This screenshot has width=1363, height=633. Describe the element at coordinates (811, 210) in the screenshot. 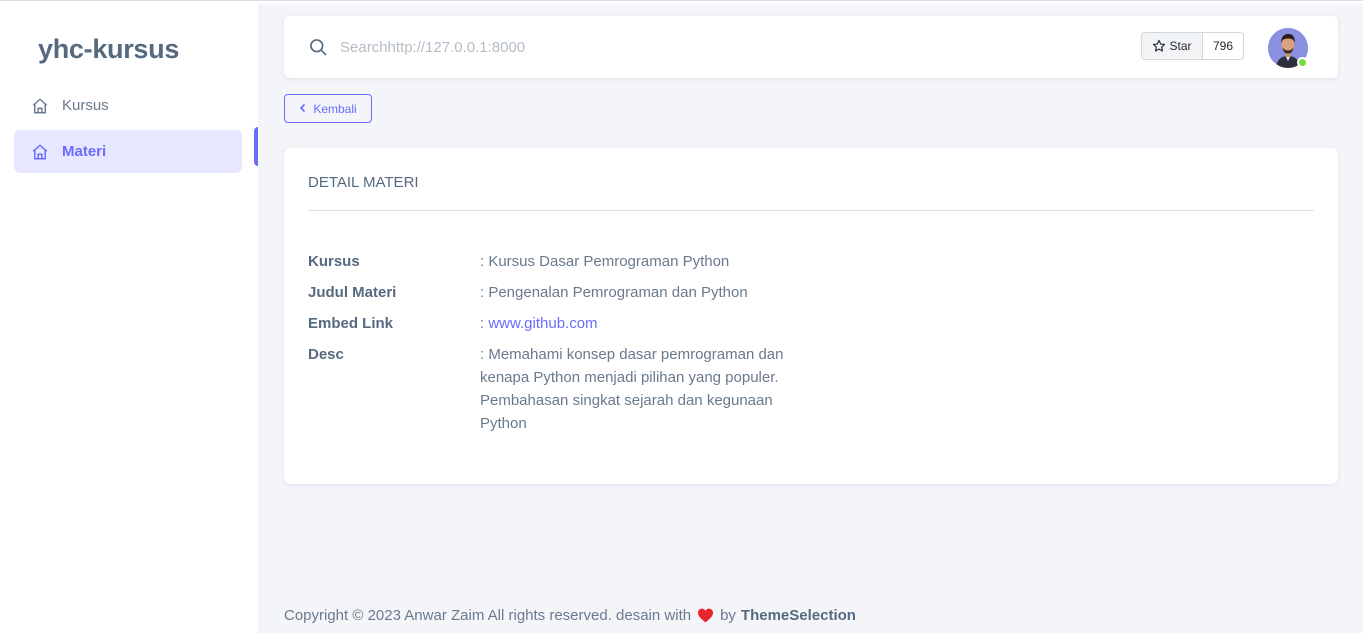

I see `divider` at that location.